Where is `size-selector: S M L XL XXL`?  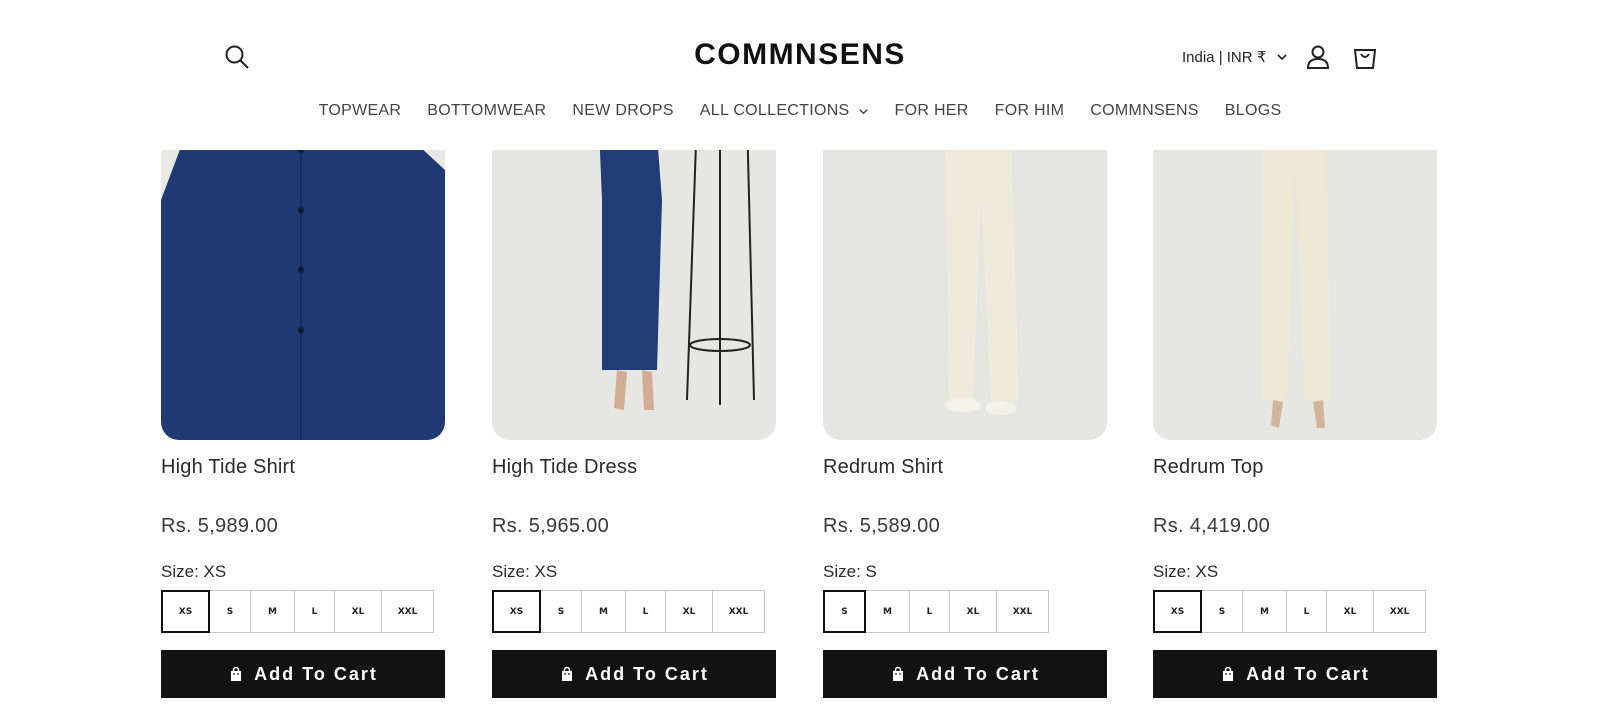
size-selector: S M L XL XXL is located at coordinates (936, 611).